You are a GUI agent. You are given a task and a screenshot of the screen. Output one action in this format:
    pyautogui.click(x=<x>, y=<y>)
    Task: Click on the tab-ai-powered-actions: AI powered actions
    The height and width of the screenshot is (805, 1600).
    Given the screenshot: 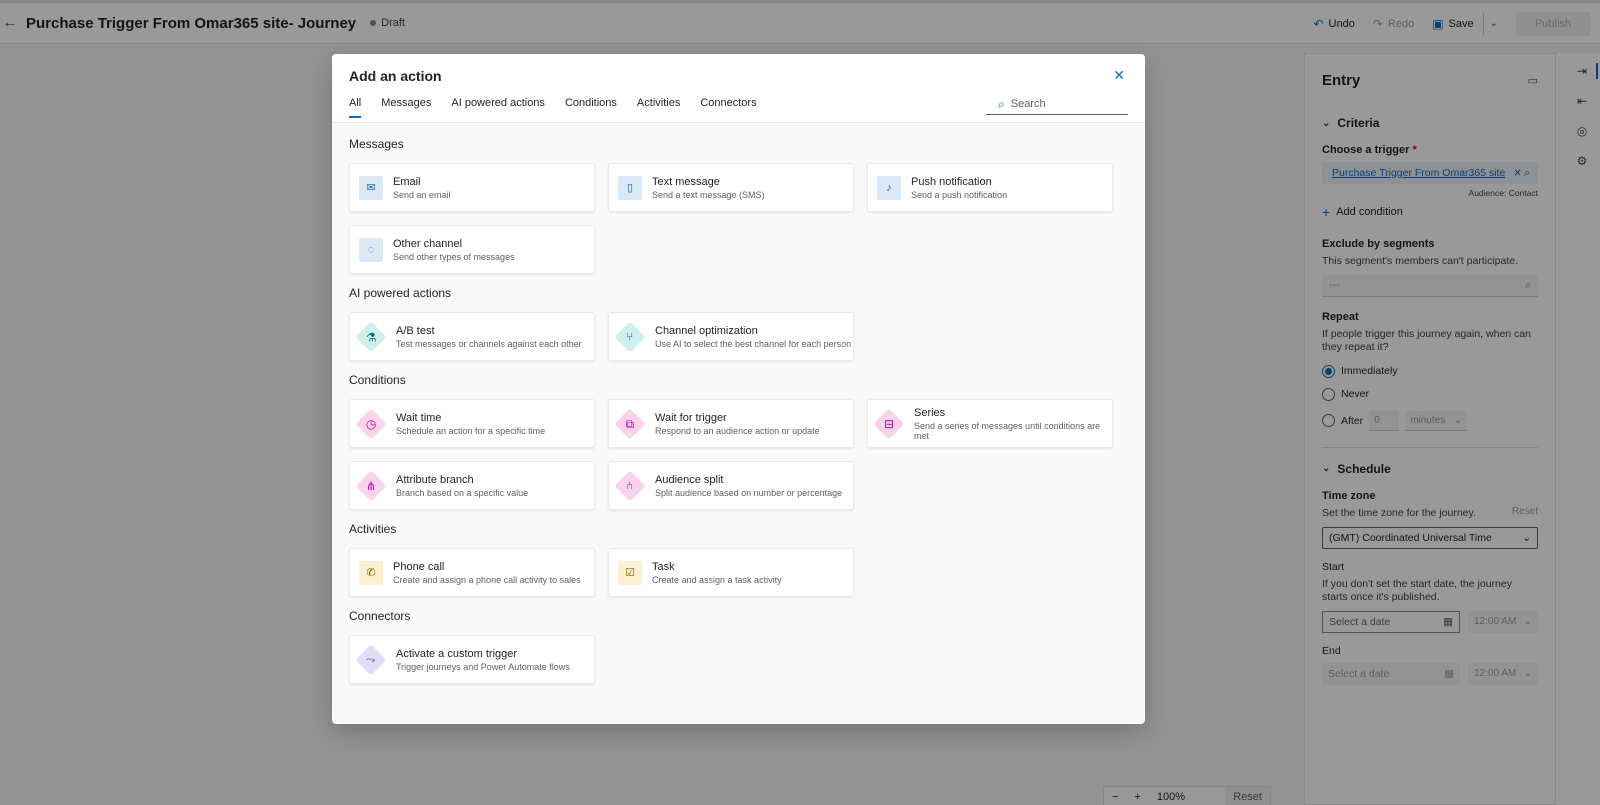 What is the action you would take?
    pyautogui.click(x=498, y=107)
    